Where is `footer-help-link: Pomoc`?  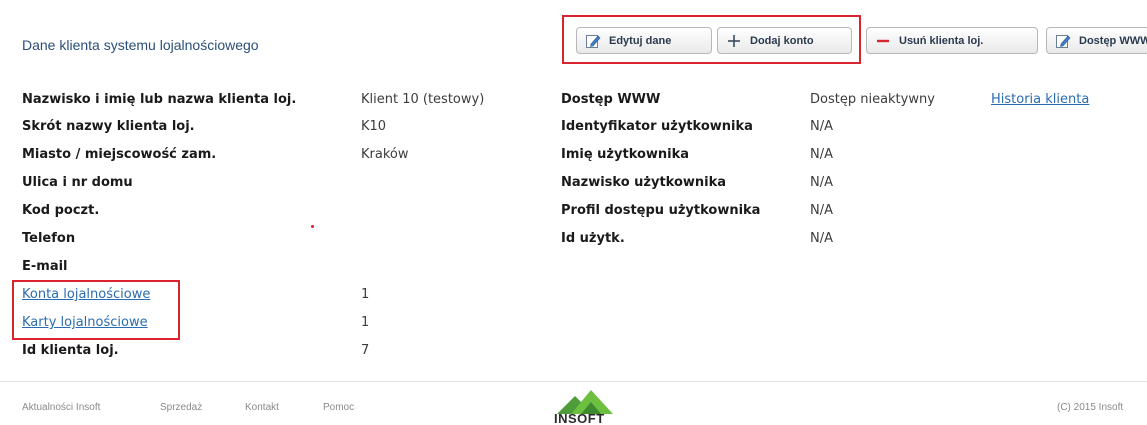 footer-help-link: Pomoc is located at coordinates (338, 407).